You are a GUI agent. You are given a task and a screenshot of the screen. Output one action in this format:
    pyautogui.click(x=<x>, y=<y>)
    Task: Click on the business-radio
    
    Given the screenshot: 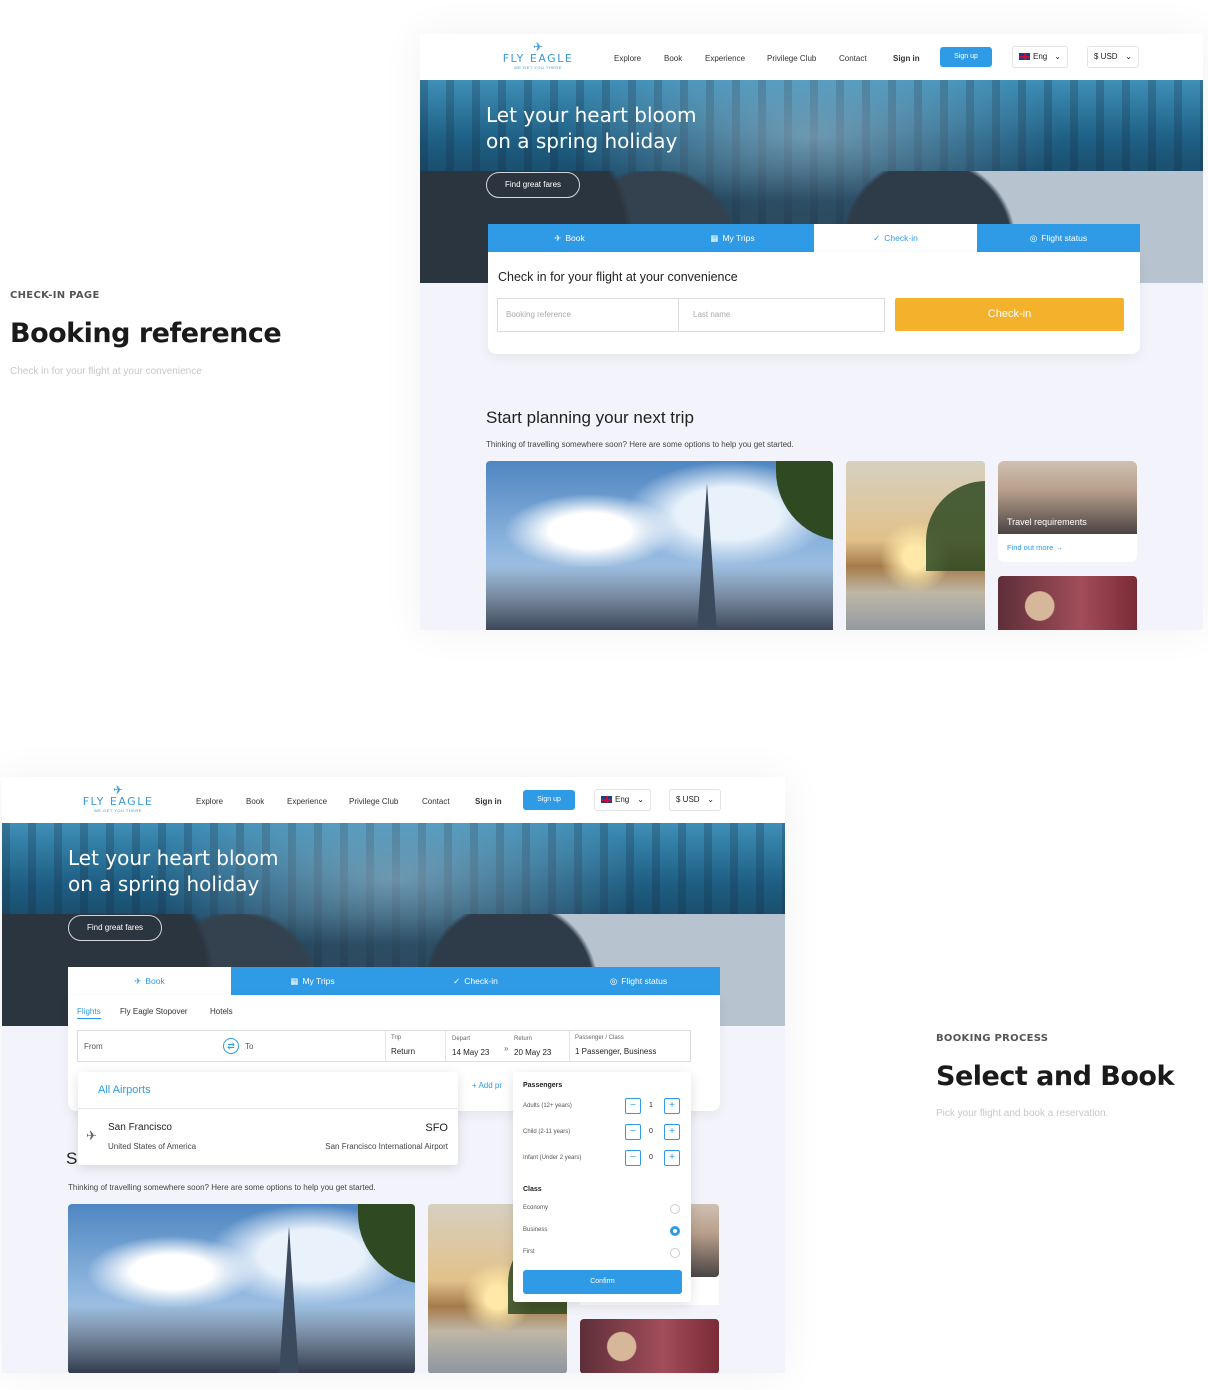 What is the action you would take?
    pyautogui.click(x=675, y=1231)
    